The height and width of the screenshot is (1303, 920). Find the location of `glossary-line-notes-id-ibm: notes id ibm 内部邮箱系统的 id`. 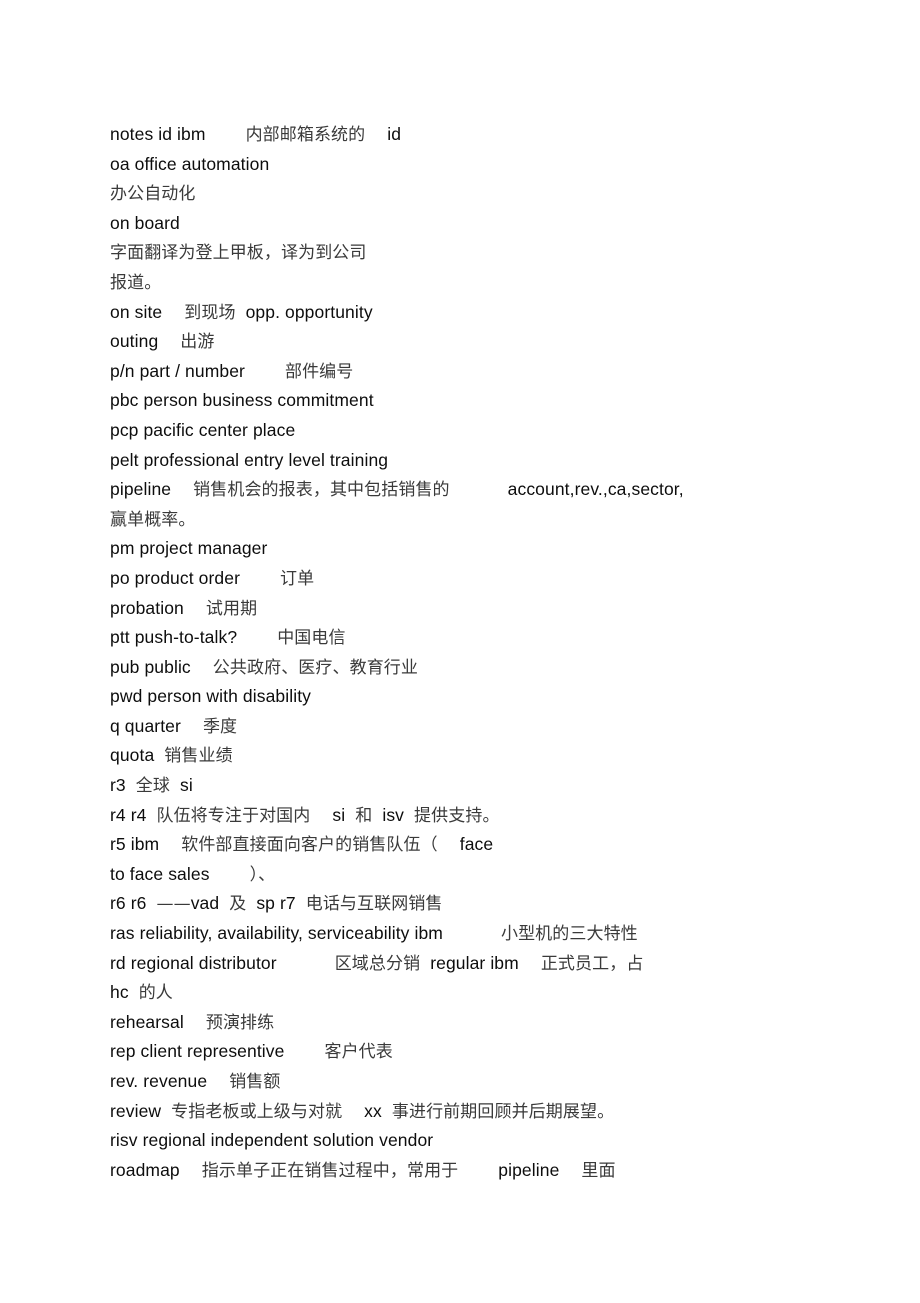

glossary-line-notes-id-ibm: notes id ibm 内部邮箱系统的 id is located at coordinates (460, 135).